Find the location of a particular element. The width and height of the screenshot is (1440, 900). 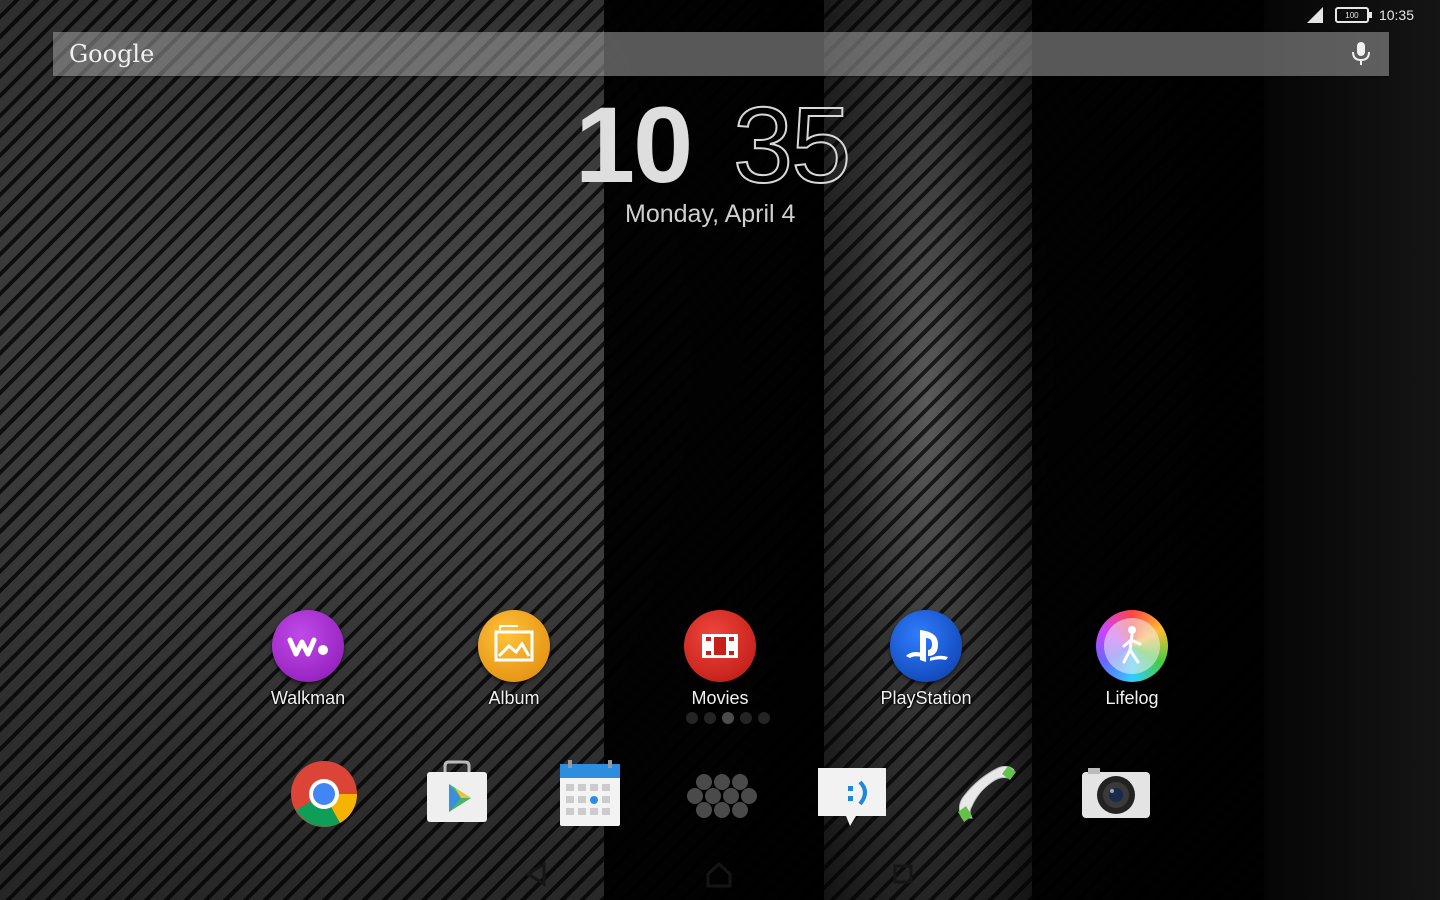

app-label: Movies is located at coordinates (720, 698).